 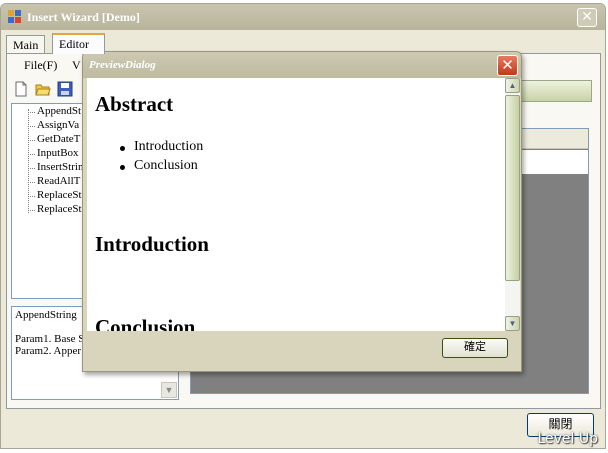 I want to click on bullet-item: Conclusion, so click(x=159, y=165).